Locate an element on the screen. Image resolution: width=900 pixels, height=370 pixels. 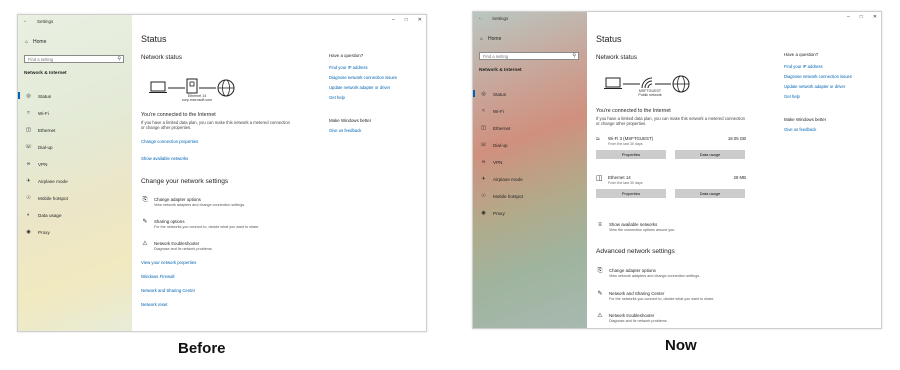
adapter-period: From the last 30 days is located at coordinates (625, 183).